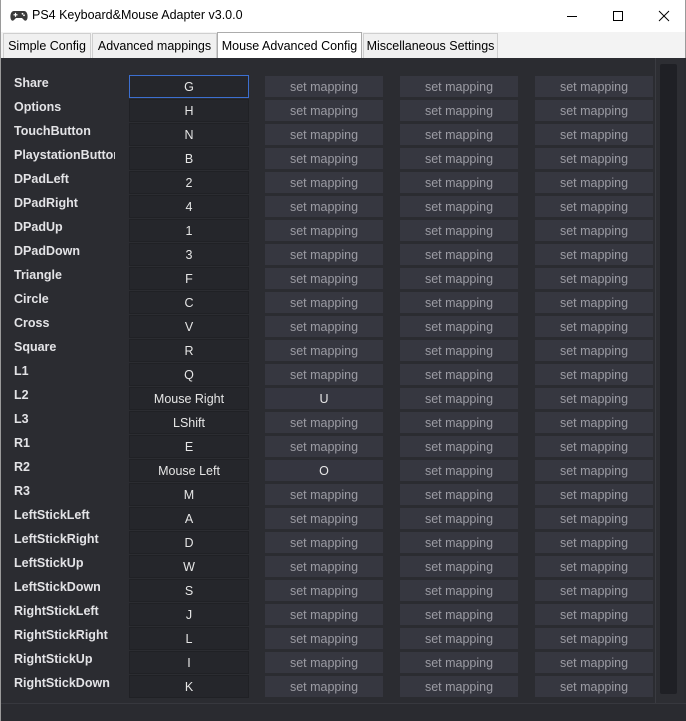 The width and height of the screenshot is (686, 721). What do you see at coordinates (189, 302) in the screenshot?
I see `mapping-button: C` at bounding box center [189, 302].